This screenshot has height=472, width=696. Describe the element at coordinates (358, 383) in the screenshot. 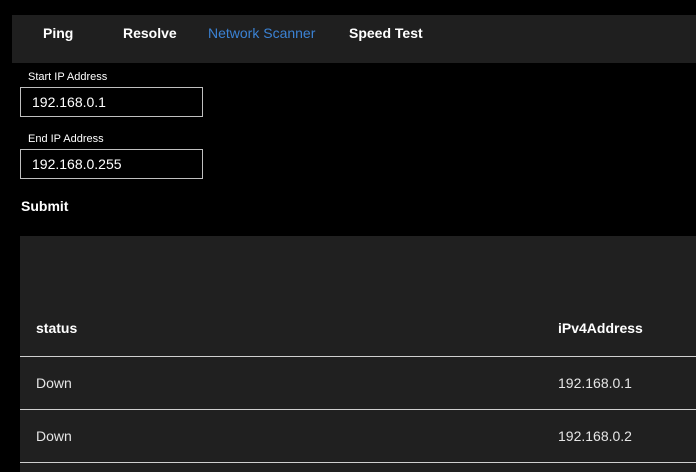

I see `table-row: Down 192.168.0.1` at that location.